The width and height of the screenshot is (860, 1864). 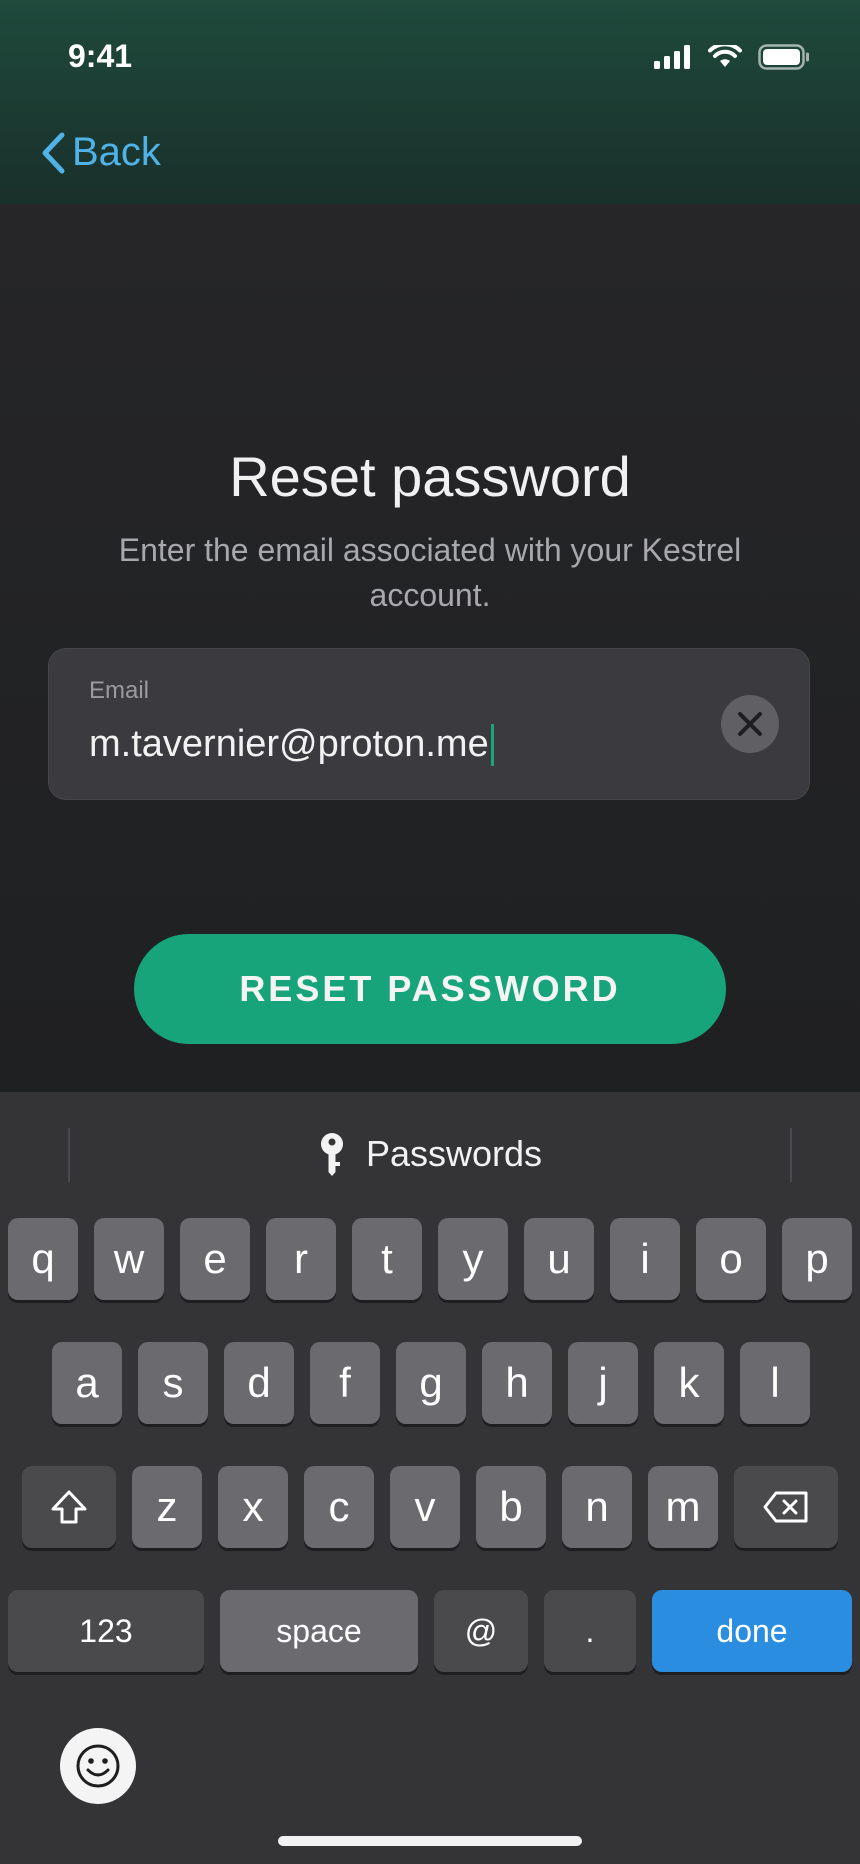 I want to click on key-y: y, so click(x=473, y=1259).